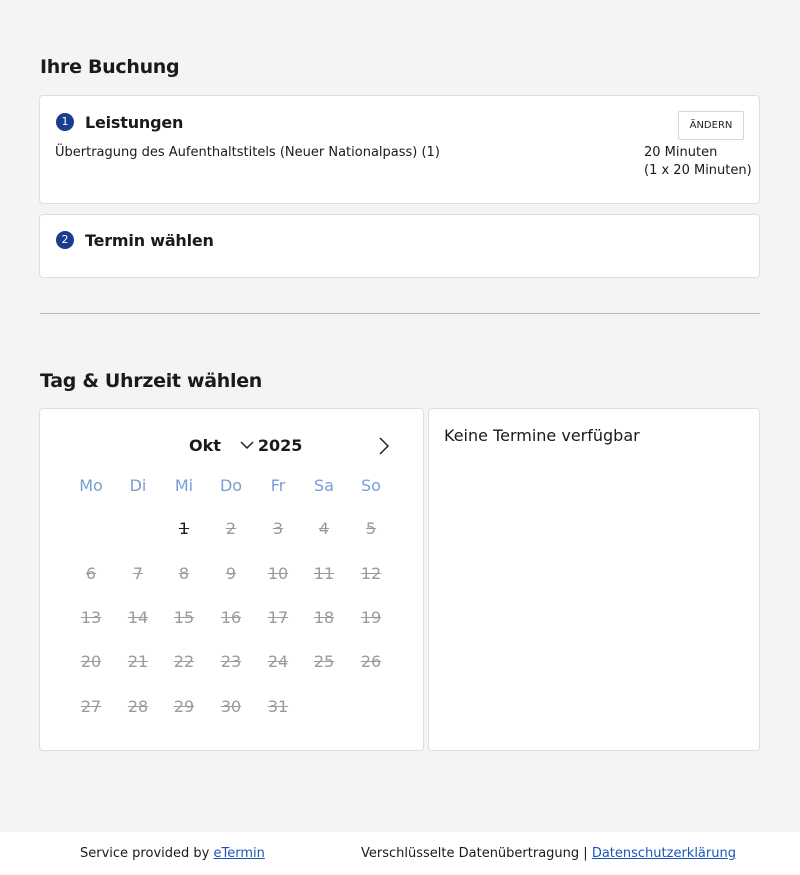 This screenshot has width=800, height=875. What do you see at coordinates (231, 528) in the screenshot?
I see `calendar-day: 2` at bounding box center [231, 528].